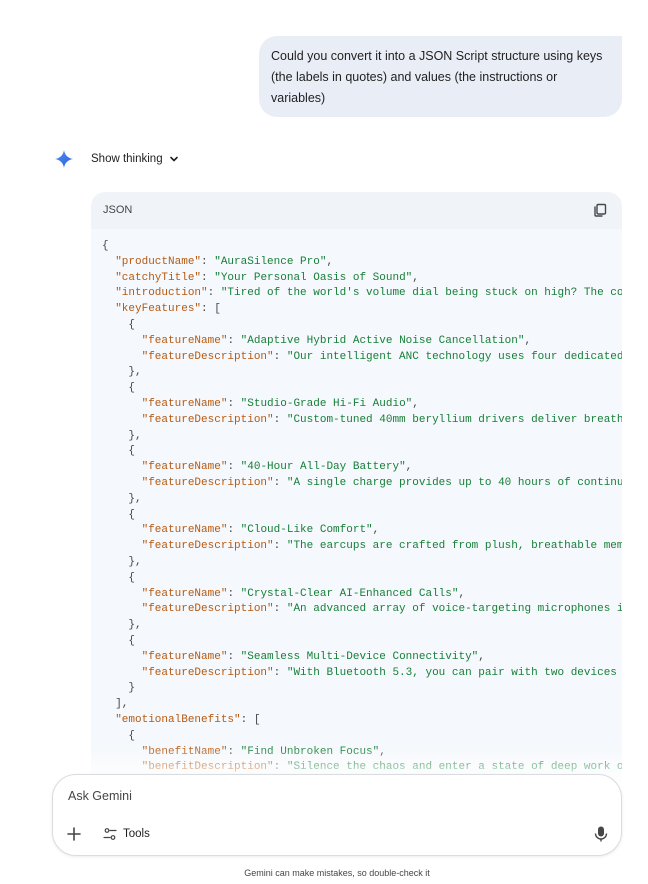  What do you see at coordinates (600, 210) in the screenshot?
I see `copy-icon` at bounding box center [600, 210].